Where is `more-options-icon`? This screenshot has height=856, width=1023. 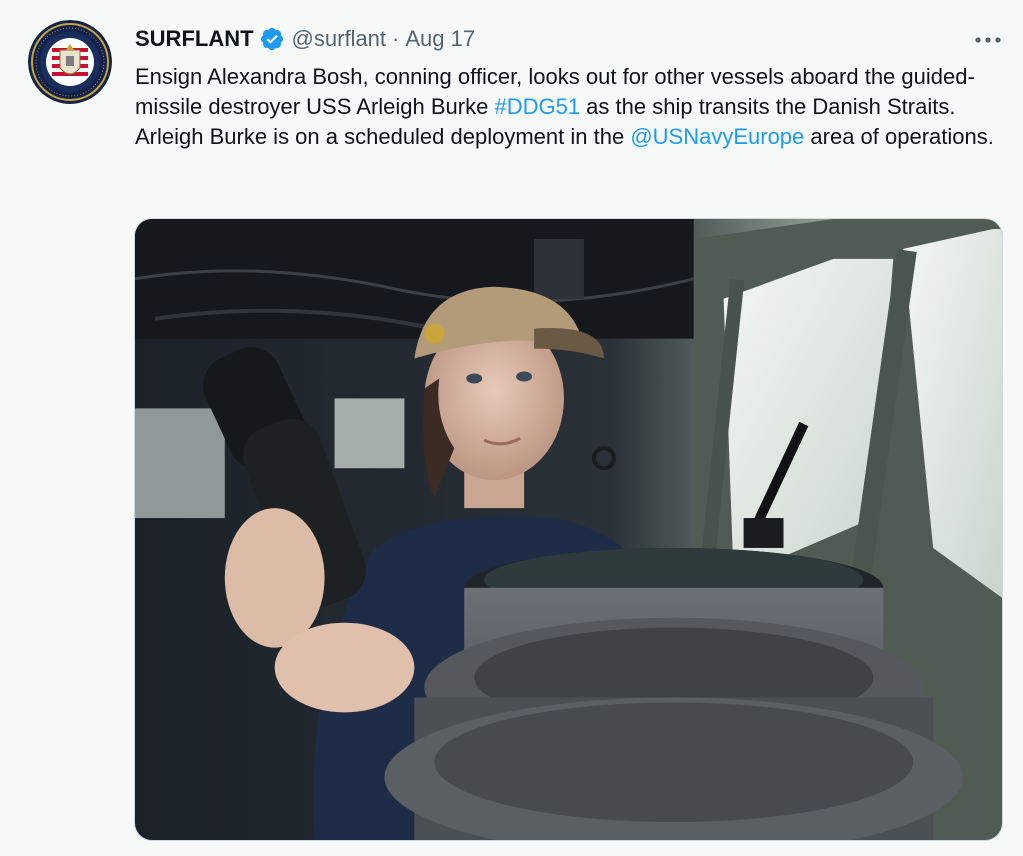 more-options-icon is located at coordinates (988, 40).